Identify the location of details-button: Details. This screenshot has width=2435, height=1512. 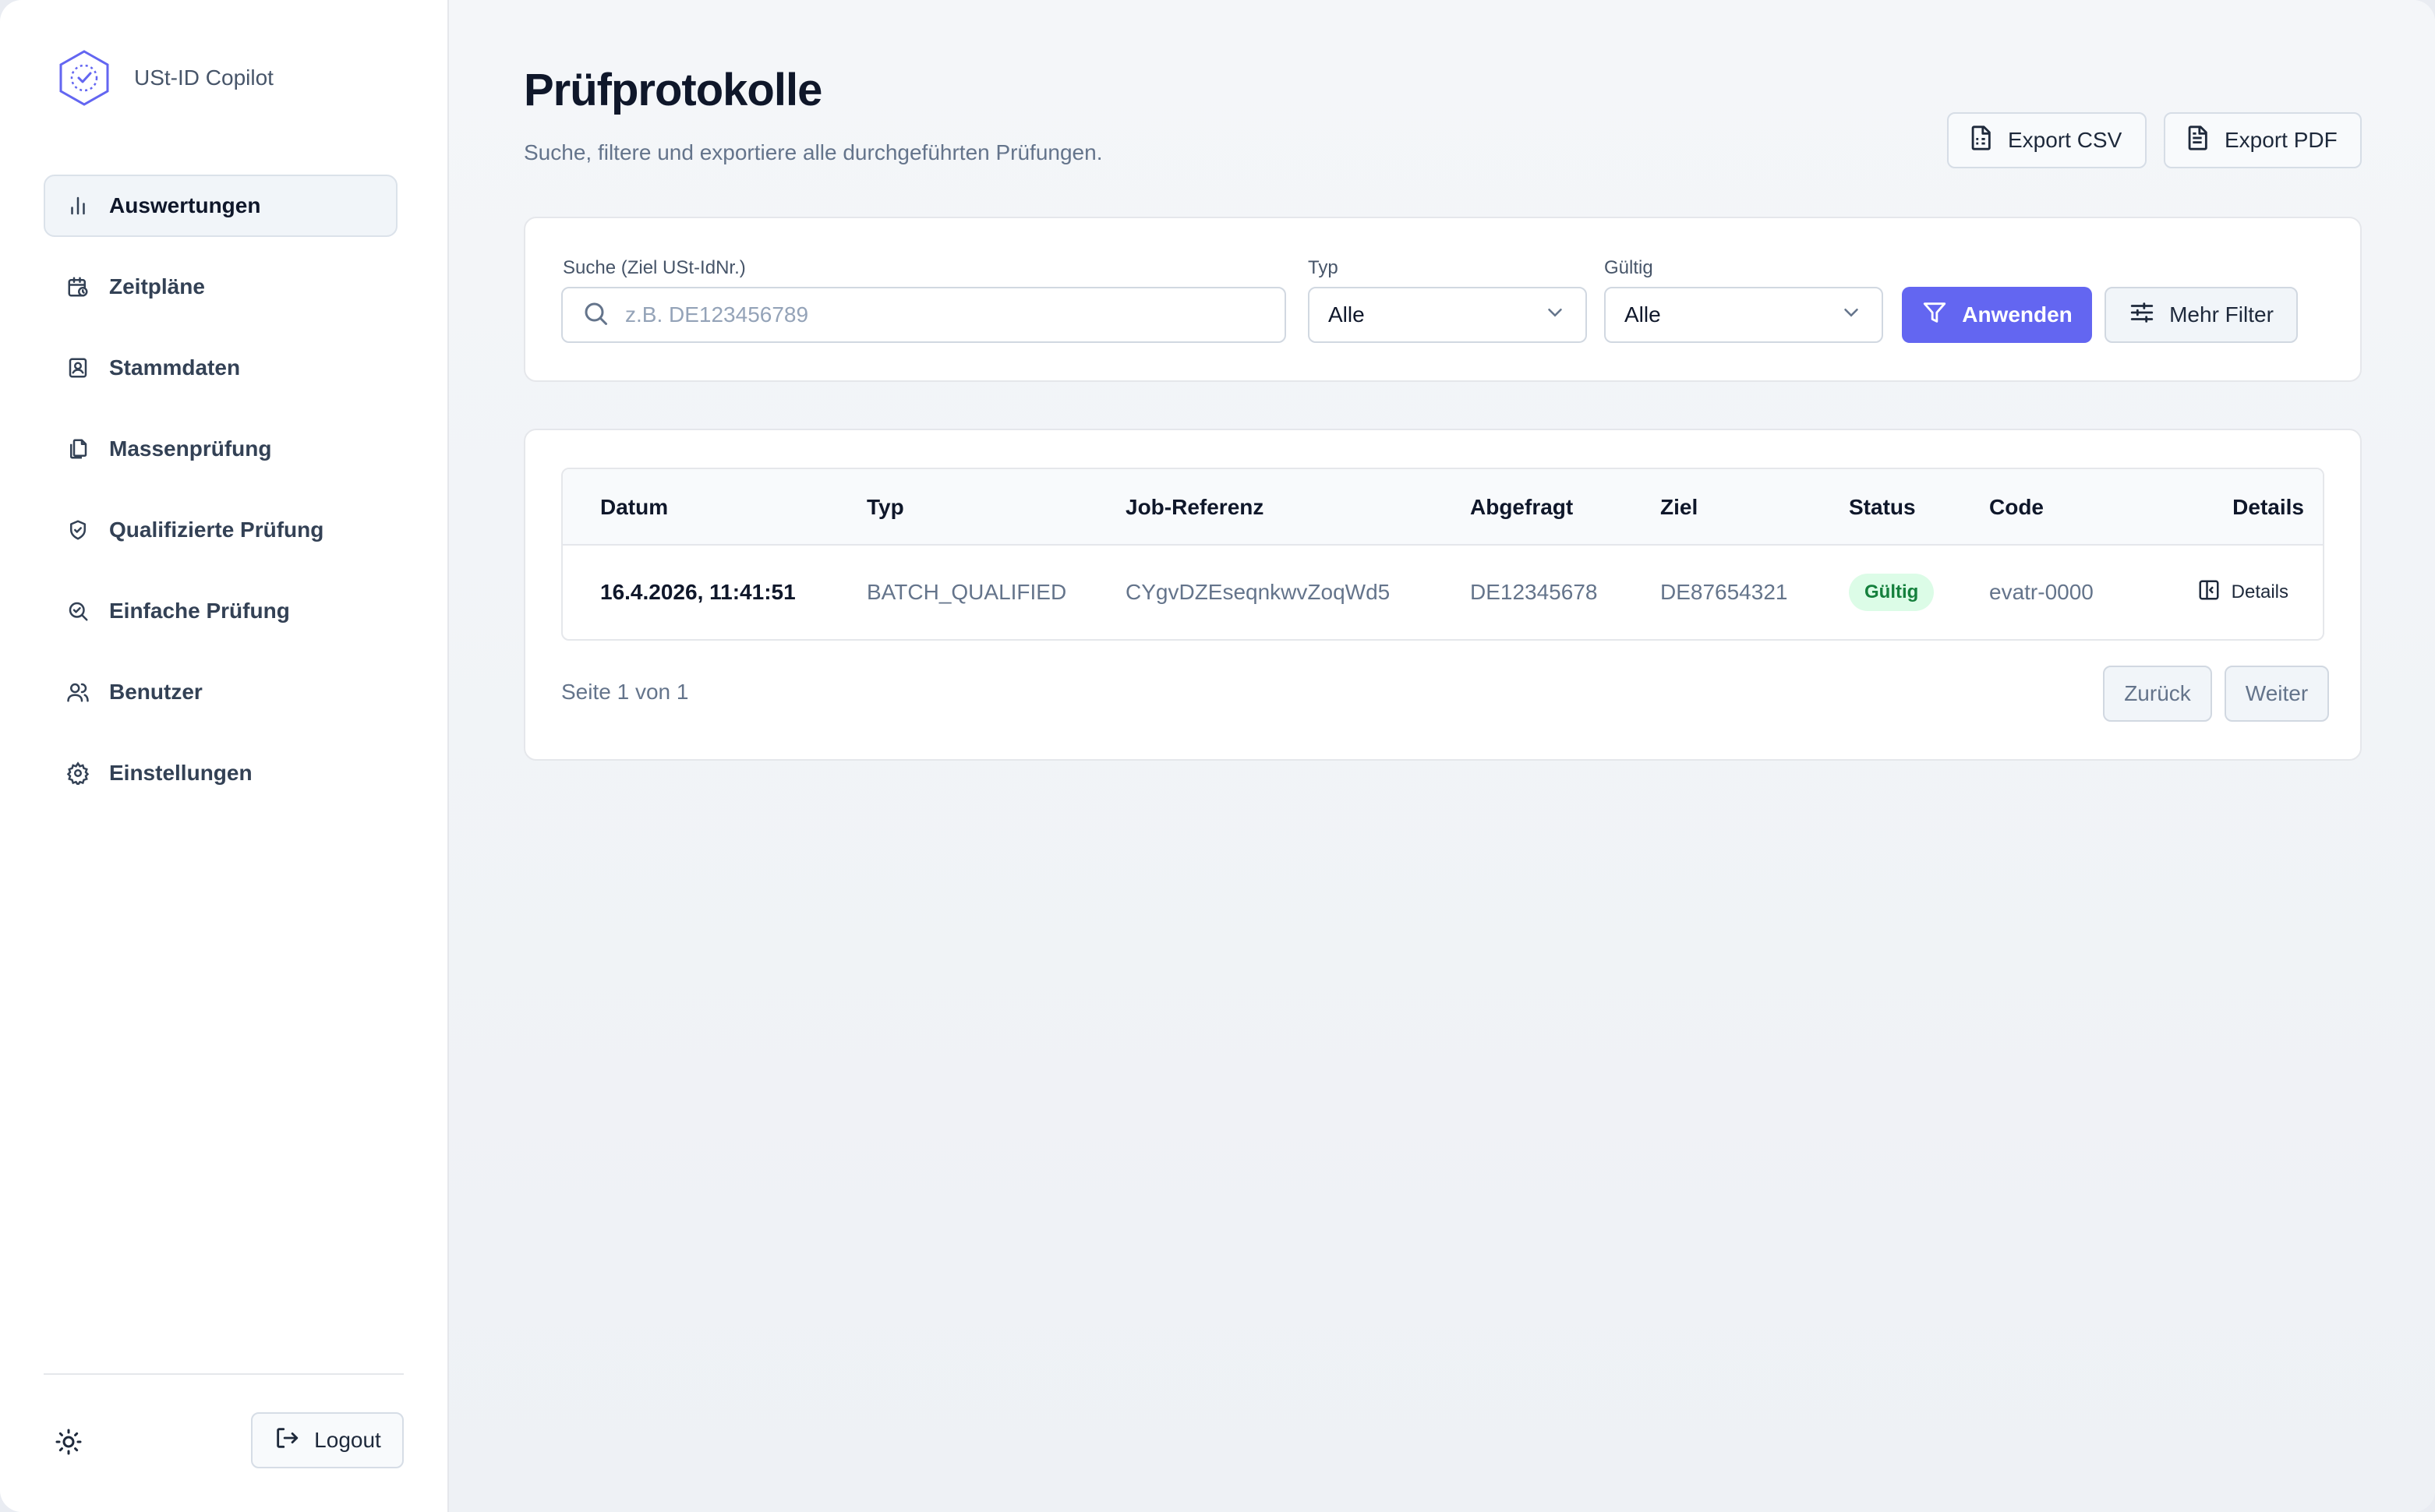
(2242, 592).